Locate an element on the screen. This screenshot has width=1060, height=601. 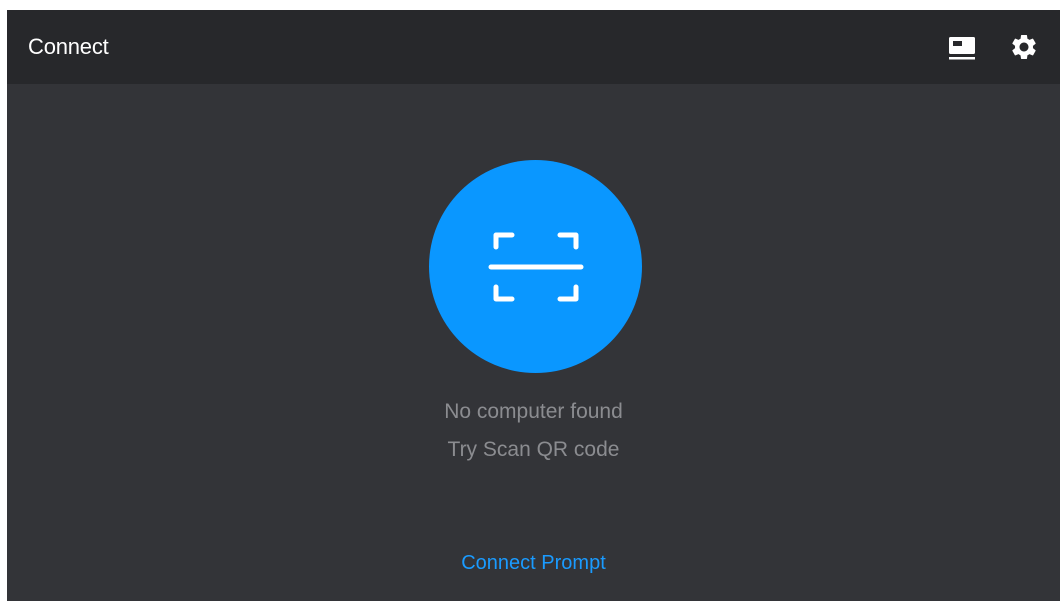
gear-icon is located at coordinates (1024, 47).